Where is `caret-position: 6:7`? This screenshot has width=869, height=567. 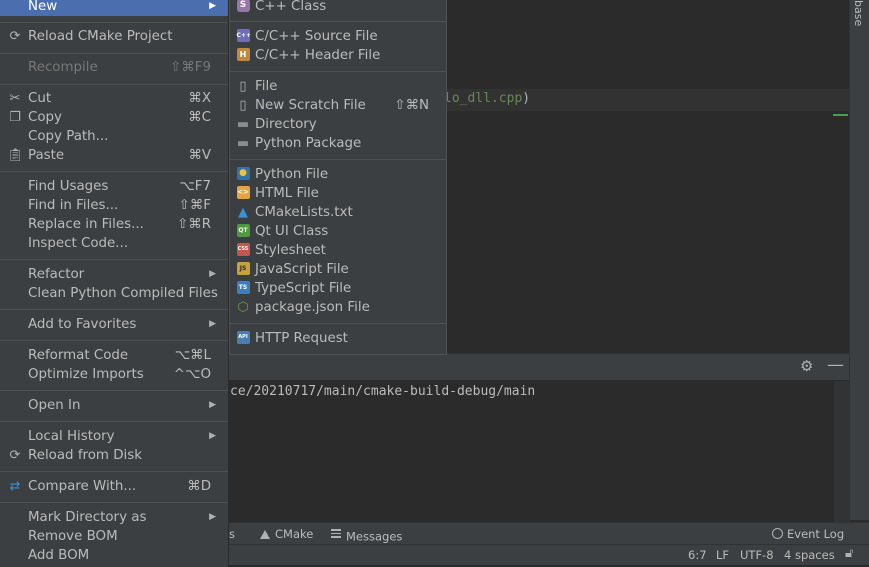
caret-position: 6:7 is located at coordinates (697, 555).